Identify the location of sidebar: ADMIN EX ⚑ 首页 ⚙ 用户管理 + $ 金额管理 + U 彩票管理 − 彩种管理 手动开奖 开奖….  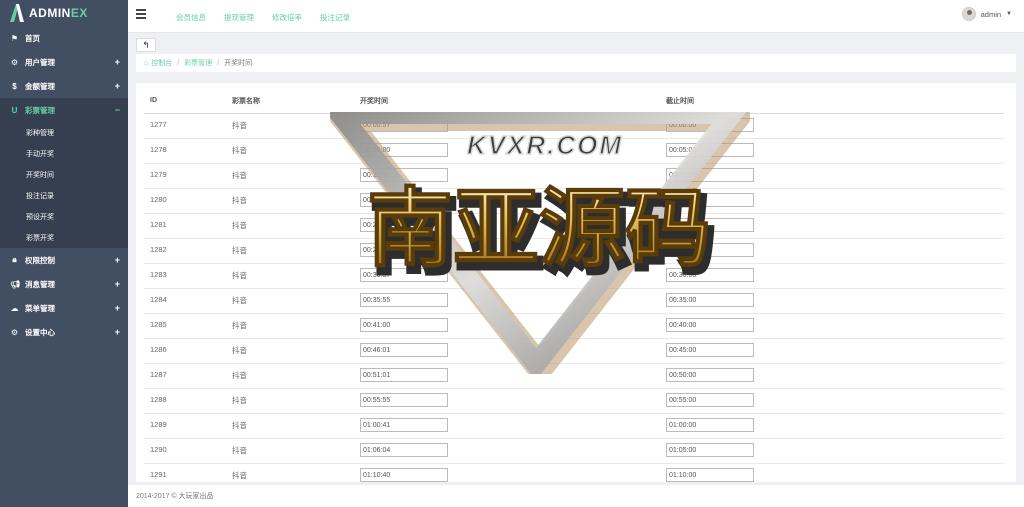
(64, 253).